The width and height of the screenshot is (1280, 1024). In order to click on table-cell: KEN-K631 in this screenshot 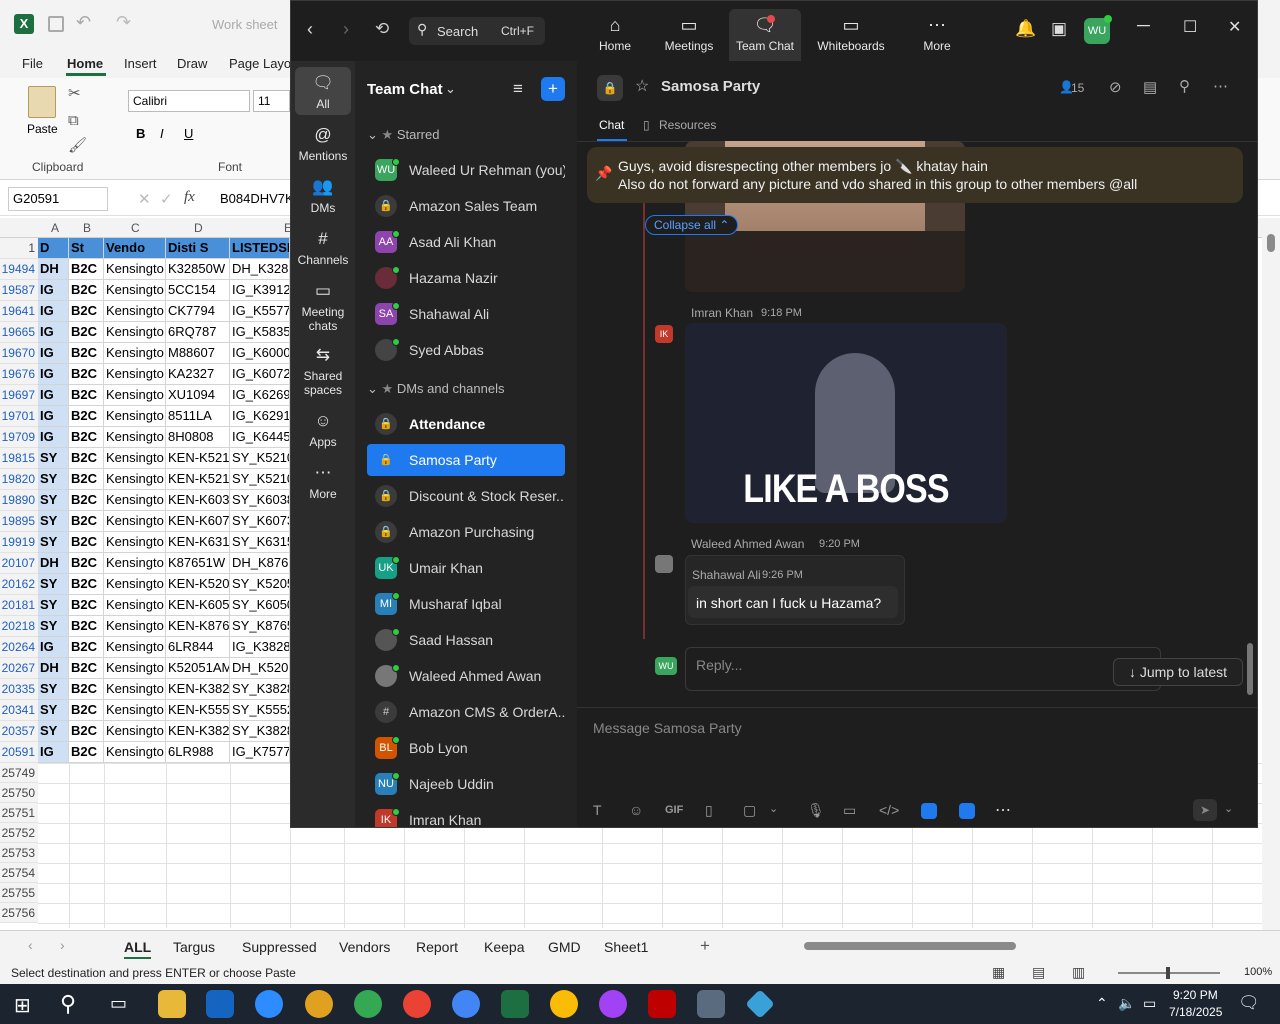, I will do `click(198, 542)`.